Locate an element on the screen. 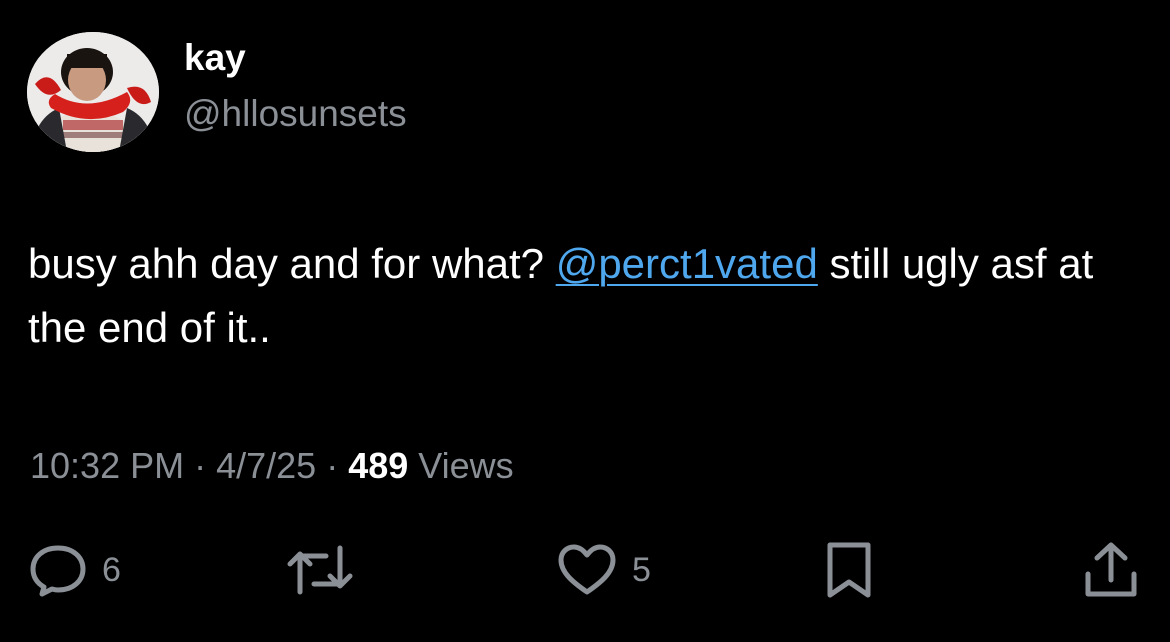 Image resolution: width=1170 pixels, height=642 pixels. user-handle: @hllosunsets is located at coordinates (295, 114).